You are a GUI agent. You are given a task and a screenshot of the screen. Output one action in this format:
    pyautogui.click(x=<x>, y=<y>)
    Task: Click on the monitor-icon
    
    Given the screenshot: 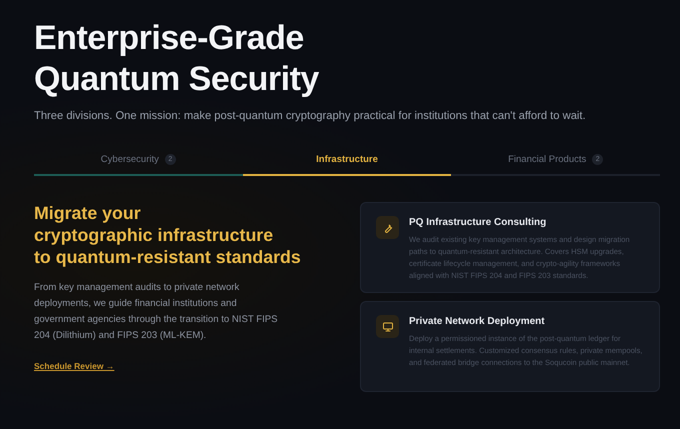 What is the action you would take?
    pyautogui.click(x=388, y=326)
    